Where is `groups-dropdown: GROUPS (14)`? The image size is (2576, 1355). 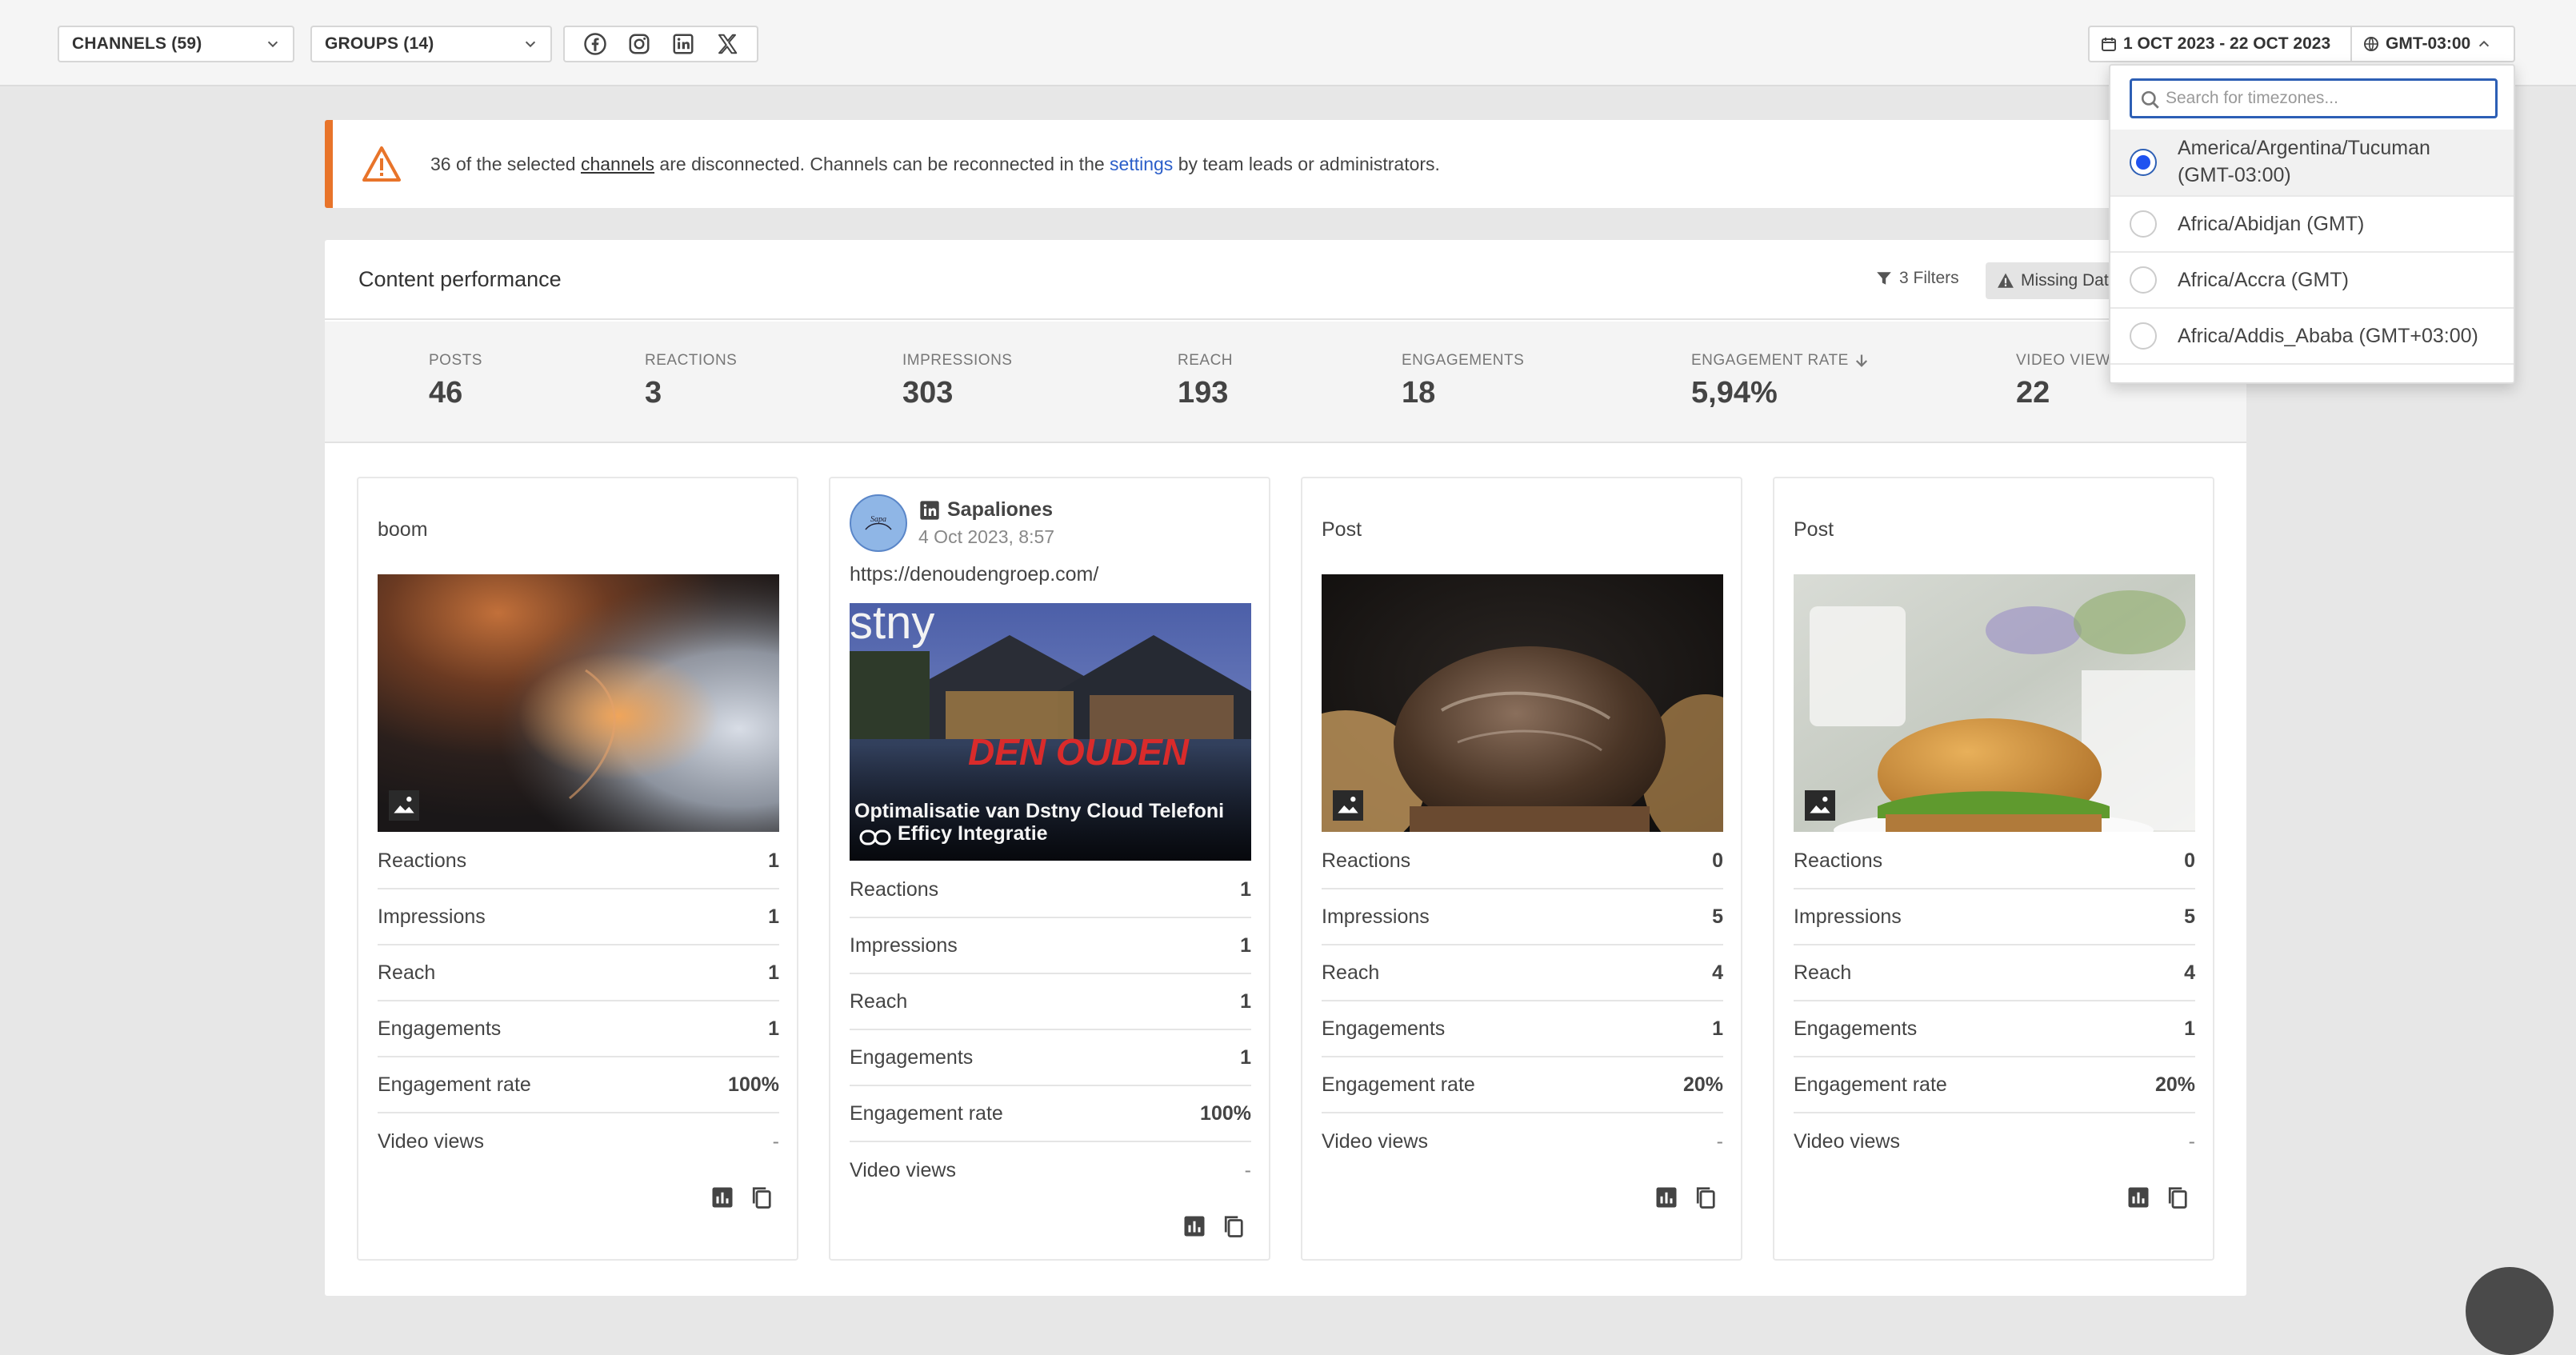 groups-dropdown: GROUPS (14) is located at coordinates (431, 44).